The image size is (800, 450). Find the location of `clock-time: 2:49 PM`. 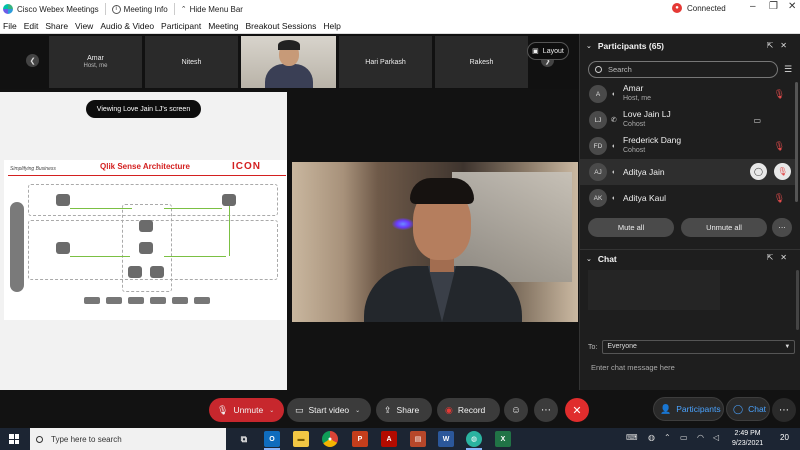

clock-time: 2:49 PM is located at coordinates (747, 433).